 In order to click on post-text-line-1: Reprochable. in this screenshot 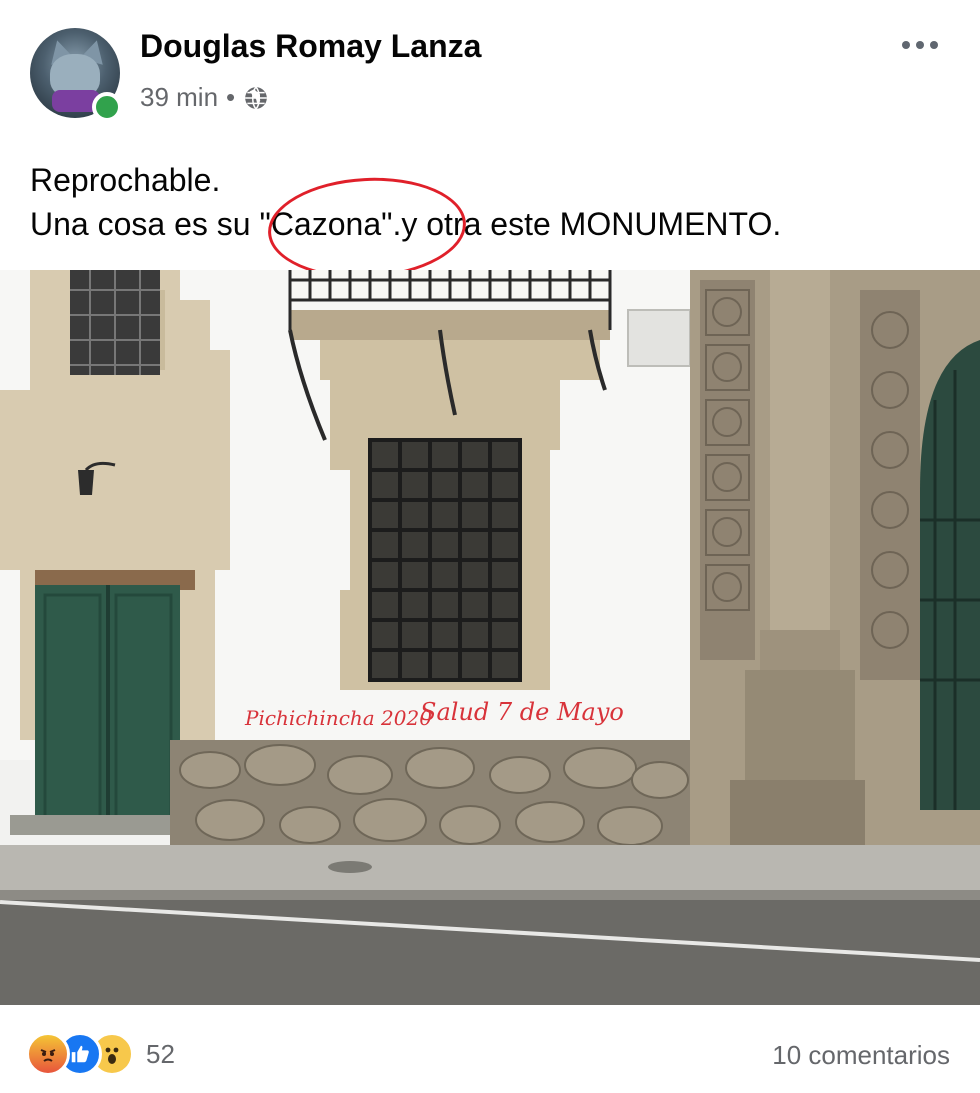, I will do `click(125, 180)`.